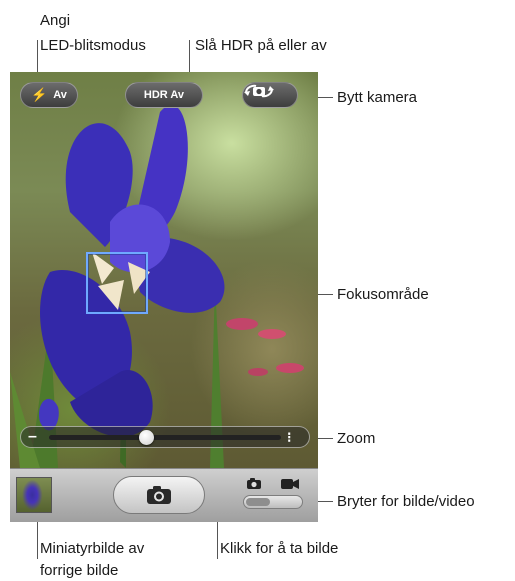 Image resolution: width=515 pixels, height=581 pixels. I want to click on thumbnail-leader-line, so click(37, 538).